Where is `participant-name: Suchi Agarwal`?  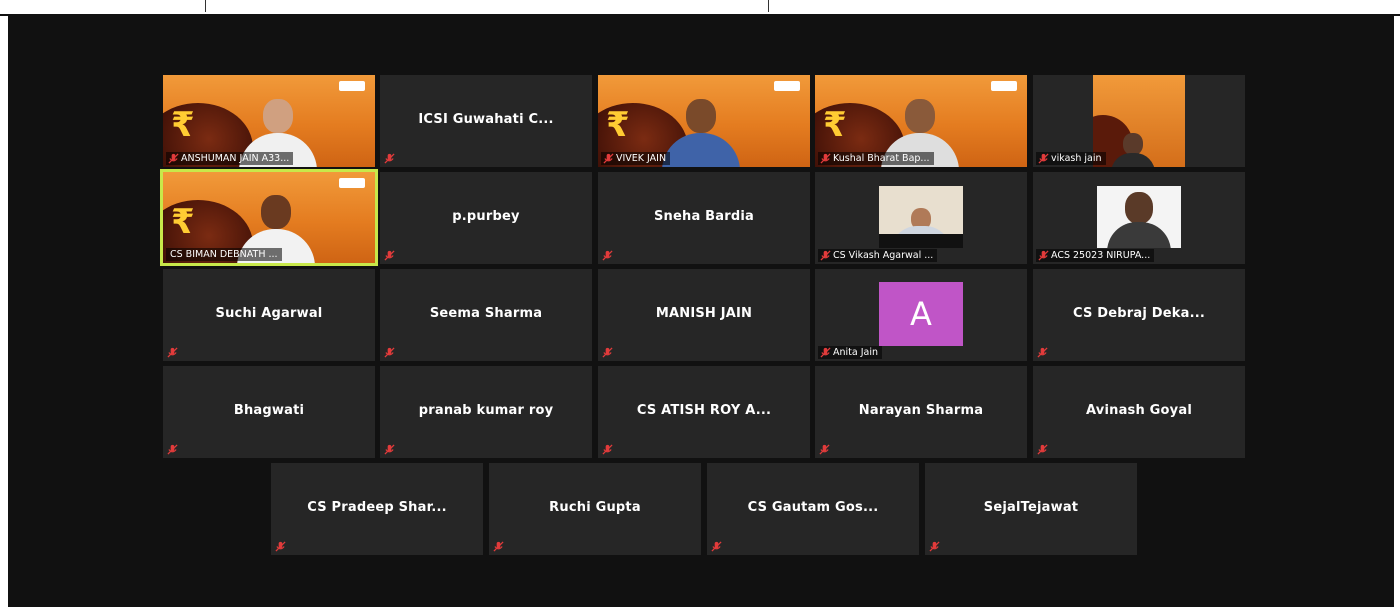 participant-name: Suchi Agarwal is located at coordinates (269, 313).